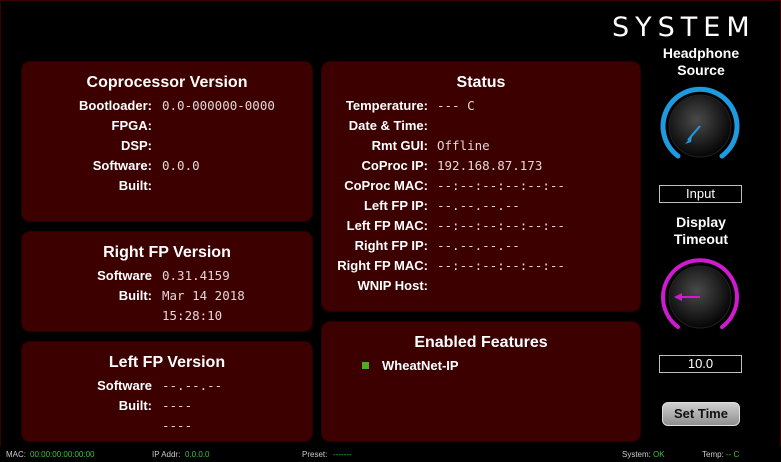 This screenshot has height=462, width=781. I want to click on display-timeout-label: Display Timeout, so click(701, 231).